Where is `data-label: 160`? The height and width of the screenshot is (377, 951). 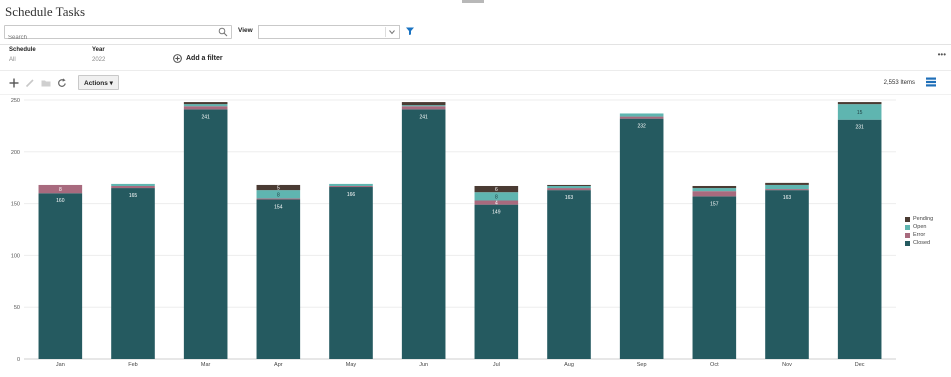
data-label: 160 is located at coordinates (60, 201).